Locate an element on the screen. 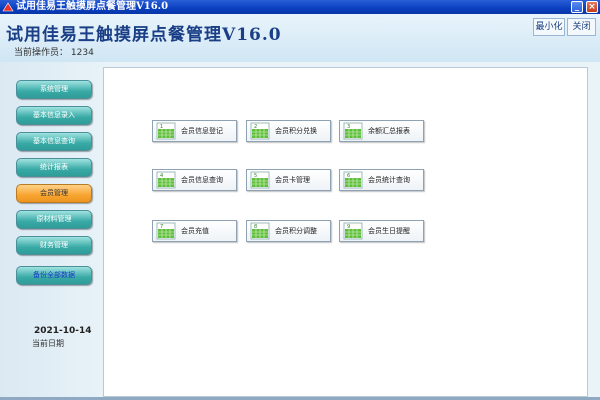 This screenshot has height=400, width=600. tile-points-adjust: 8 会员积分调整 is located at coordinates (288, 231).